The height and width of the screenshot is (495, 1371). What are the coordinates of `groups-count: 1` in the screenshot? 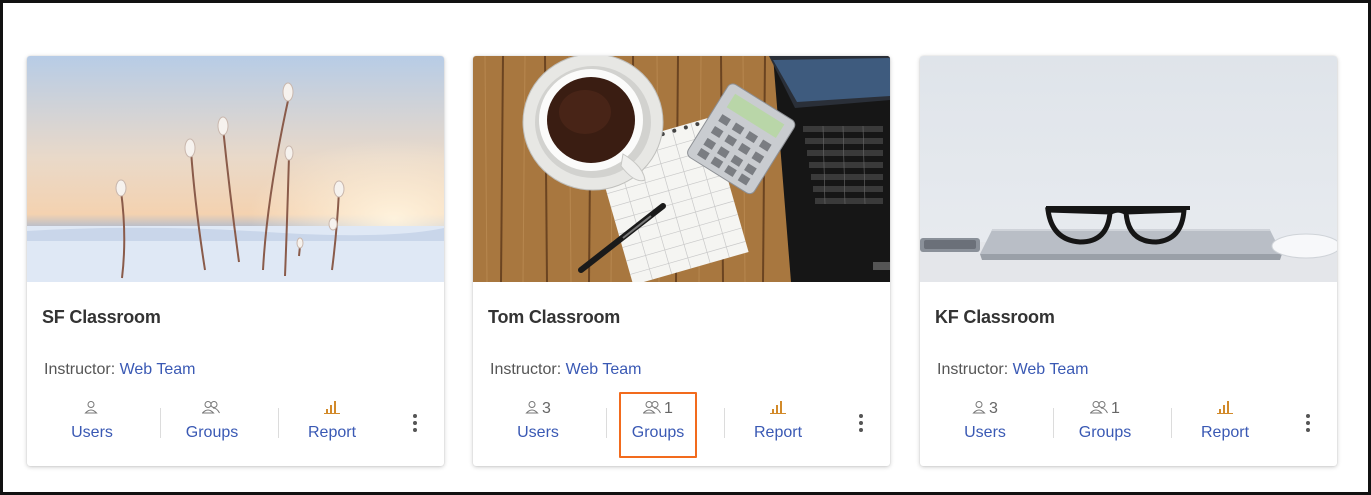 It's located at (1115, 408).